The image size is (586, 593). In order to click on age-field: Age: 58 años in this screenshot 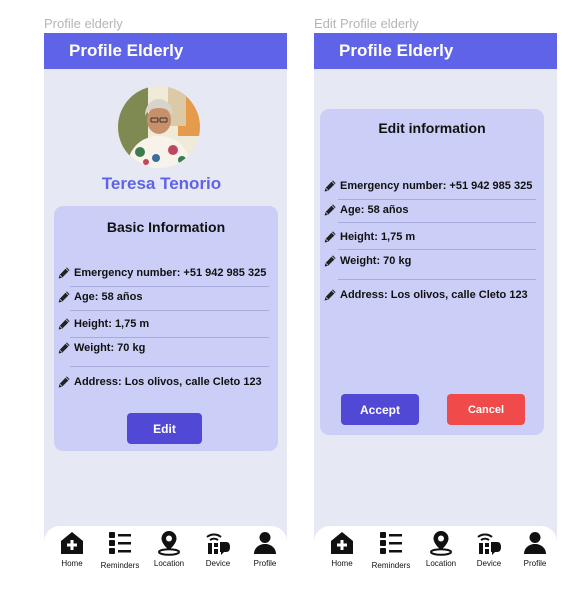, I will do `click(365, 210)`.